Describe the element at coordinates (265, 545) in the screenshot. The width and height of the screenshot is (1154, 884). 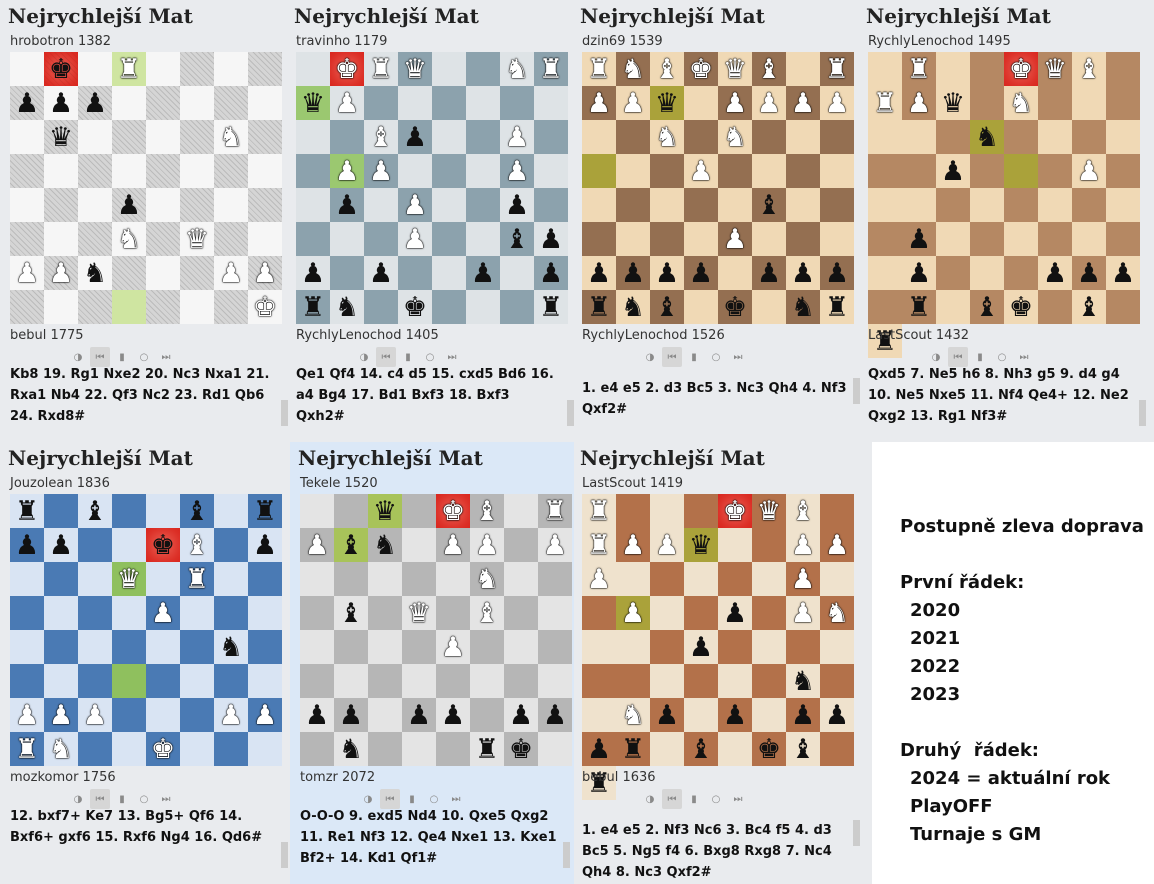
I see `square-h7: ♟` at that location.